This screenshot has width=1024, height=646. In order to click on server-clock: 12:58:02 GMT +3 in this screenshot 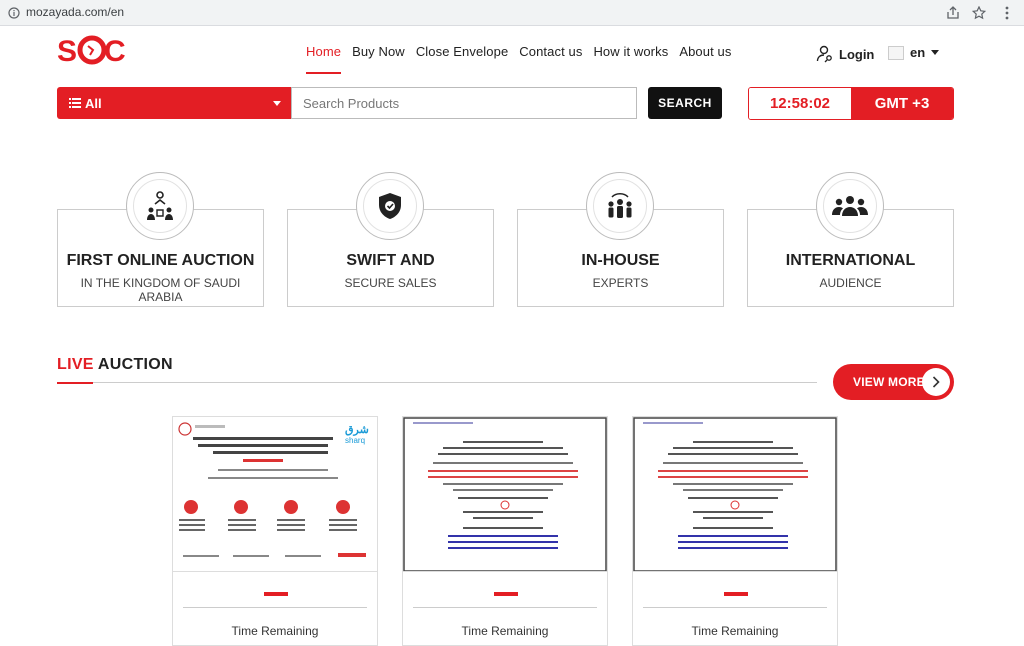, I will do `click(851, 103)`.